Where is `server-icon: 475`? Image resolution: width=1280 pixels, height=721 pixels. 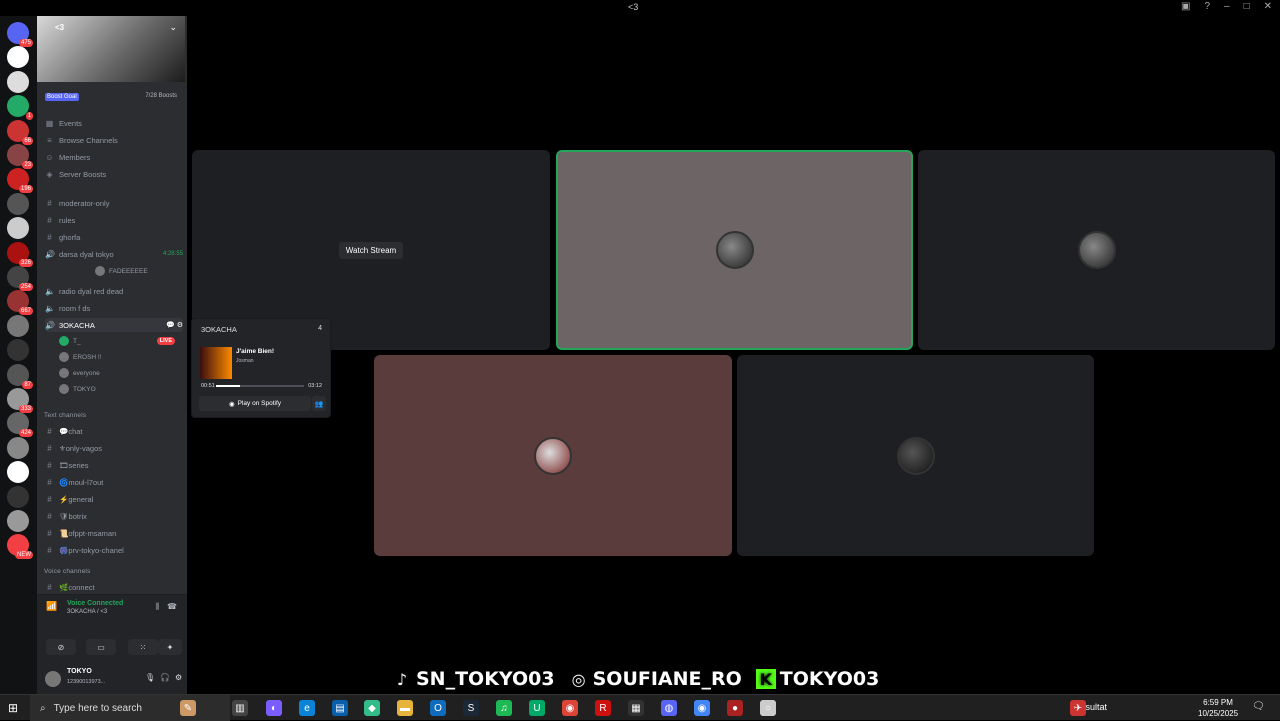
server-icon: 475 is located at coordinates (20, 34).